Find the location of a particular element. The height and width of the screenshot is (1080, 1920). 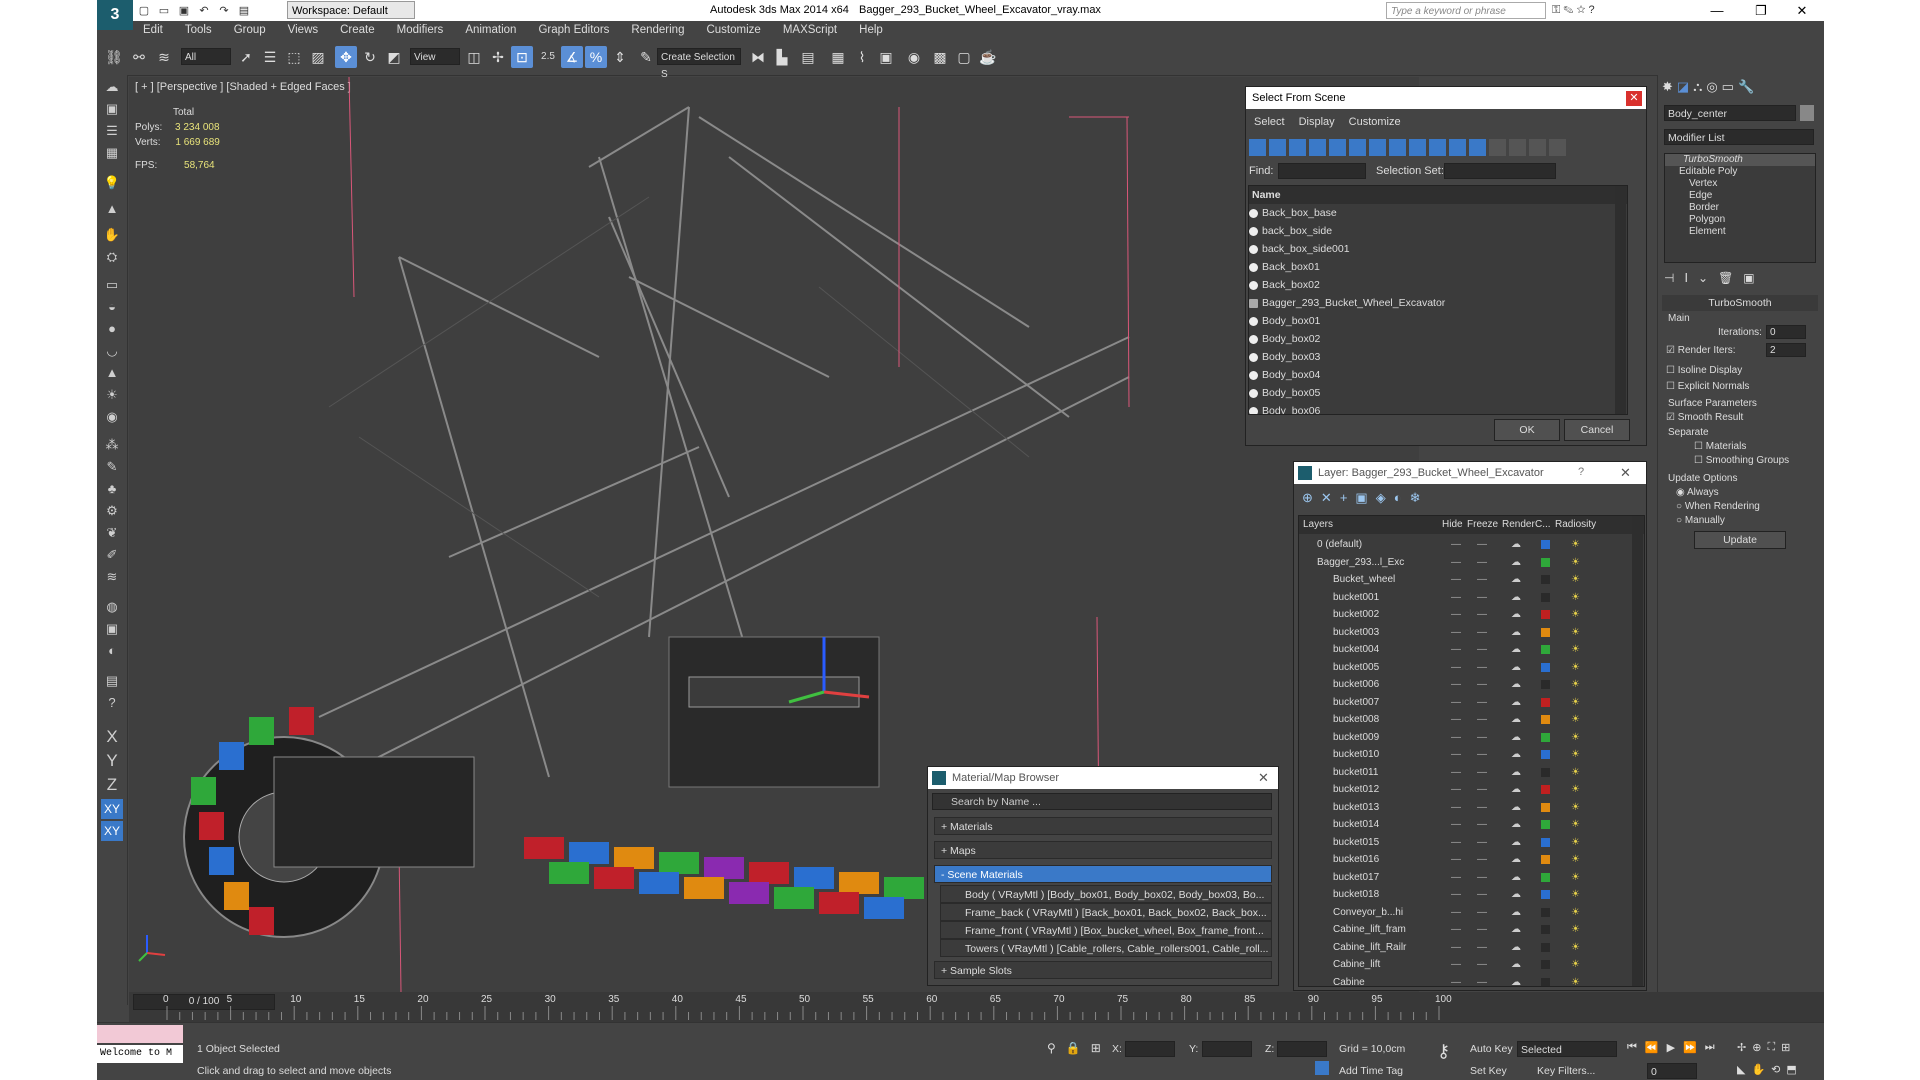

workspace-dropdown: Workspace: Default is located at coordinates (351, 10).